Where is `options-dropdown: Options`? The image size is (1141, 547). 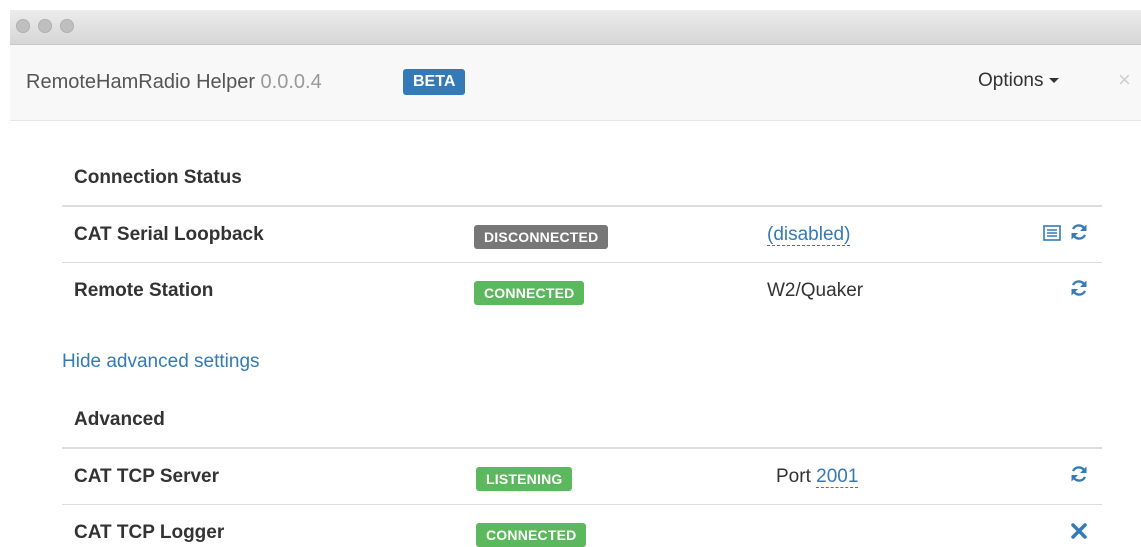
options-dropdown: Options is located at coordinates (1019, 81).